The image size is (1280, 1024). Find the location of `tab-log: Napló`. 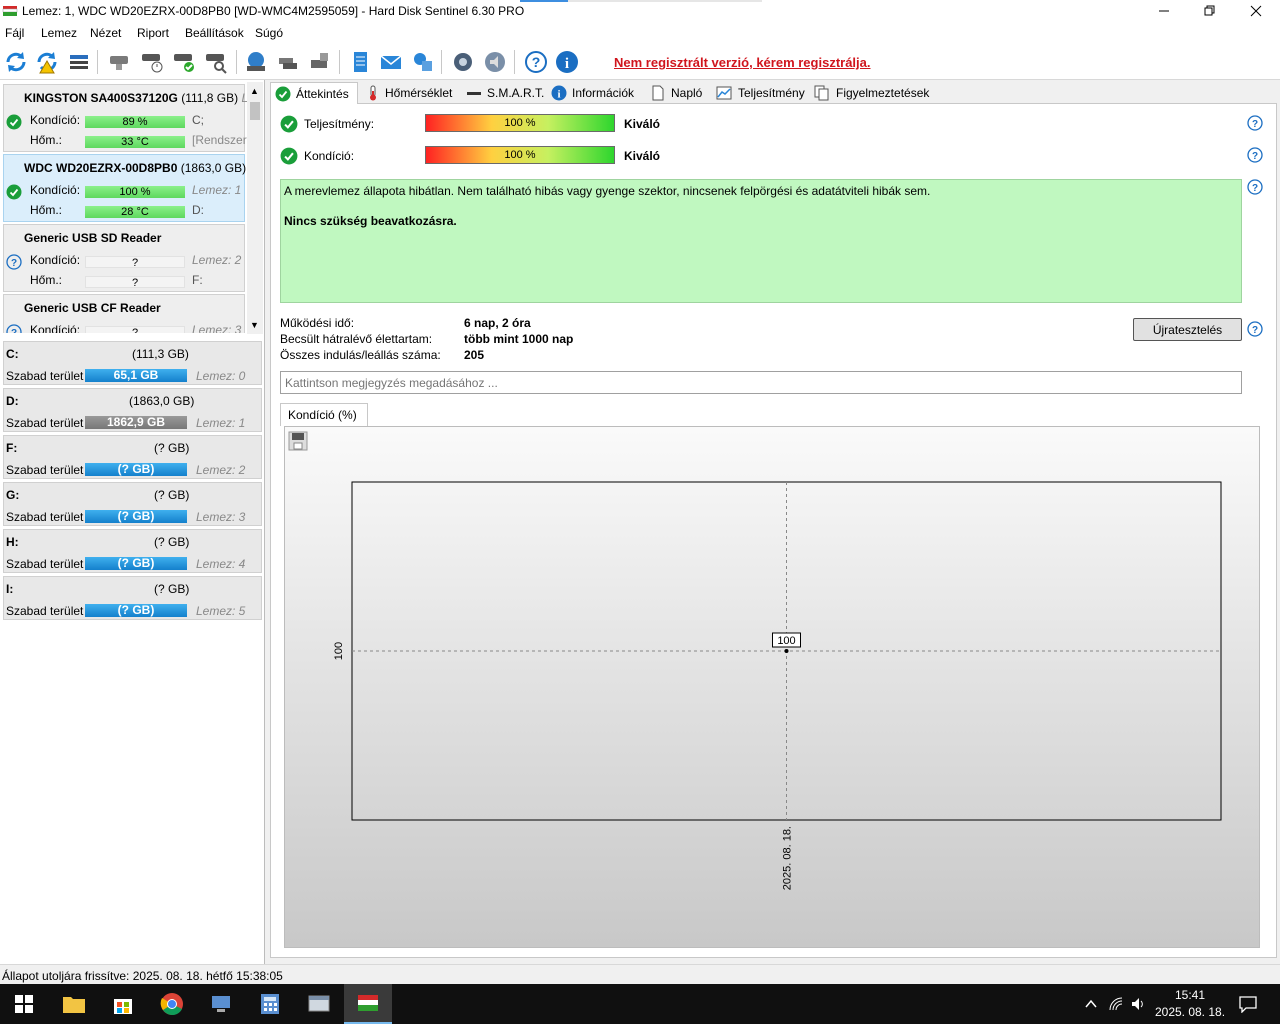

tab-log: Napló is located at coordinates (674, 93).